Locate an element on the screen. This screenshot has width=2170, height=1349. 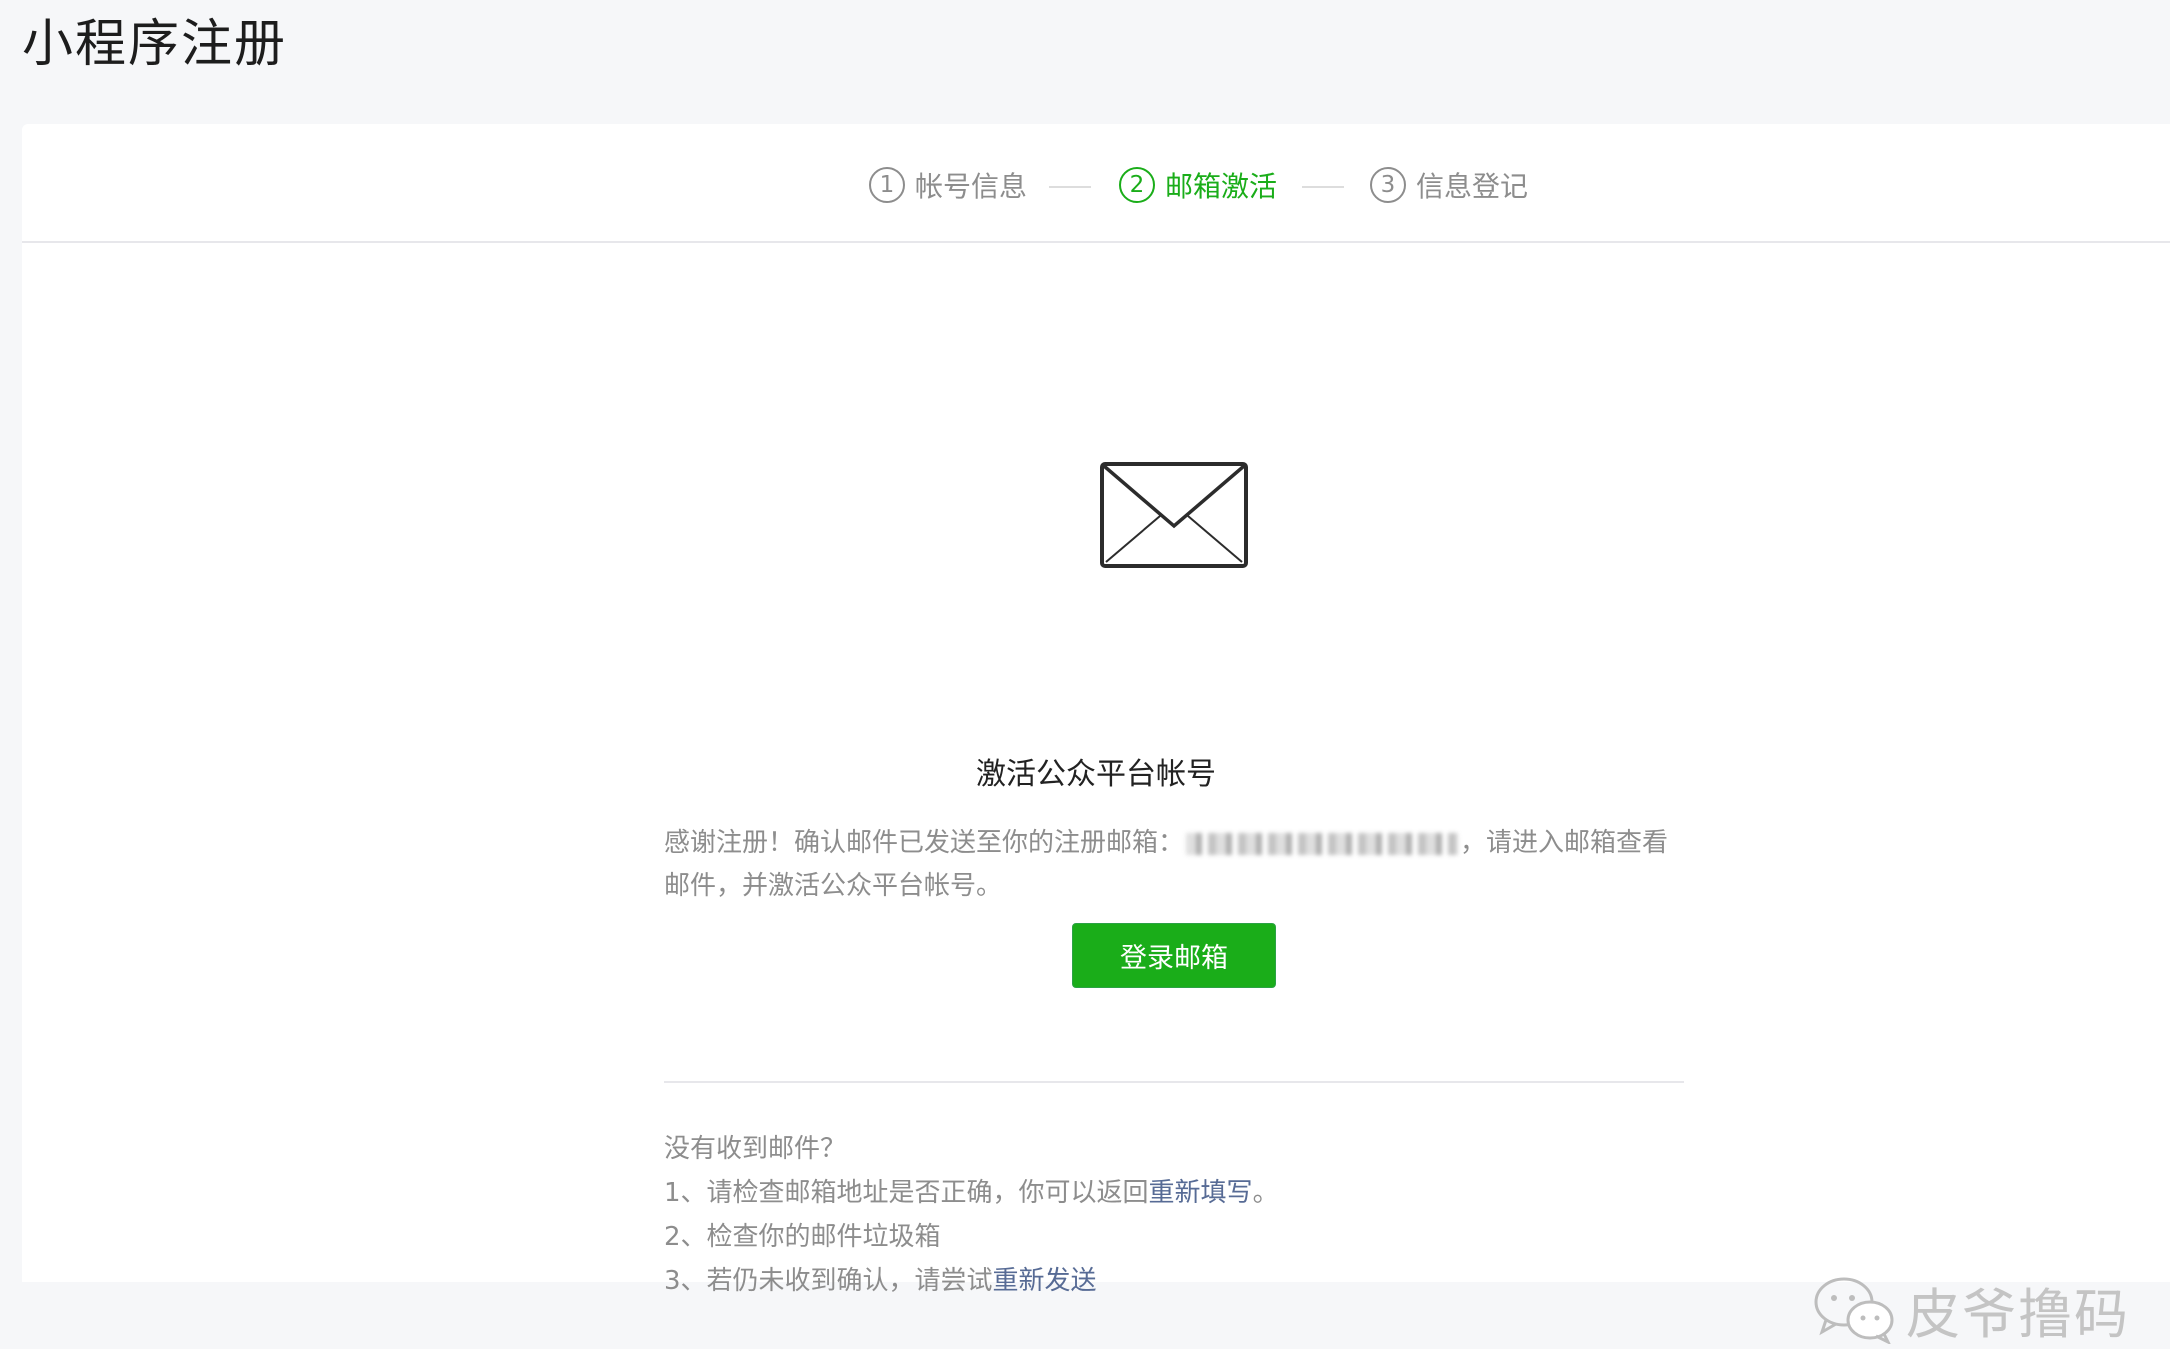
step-number: 3 is located at coordinates (1388, 185).